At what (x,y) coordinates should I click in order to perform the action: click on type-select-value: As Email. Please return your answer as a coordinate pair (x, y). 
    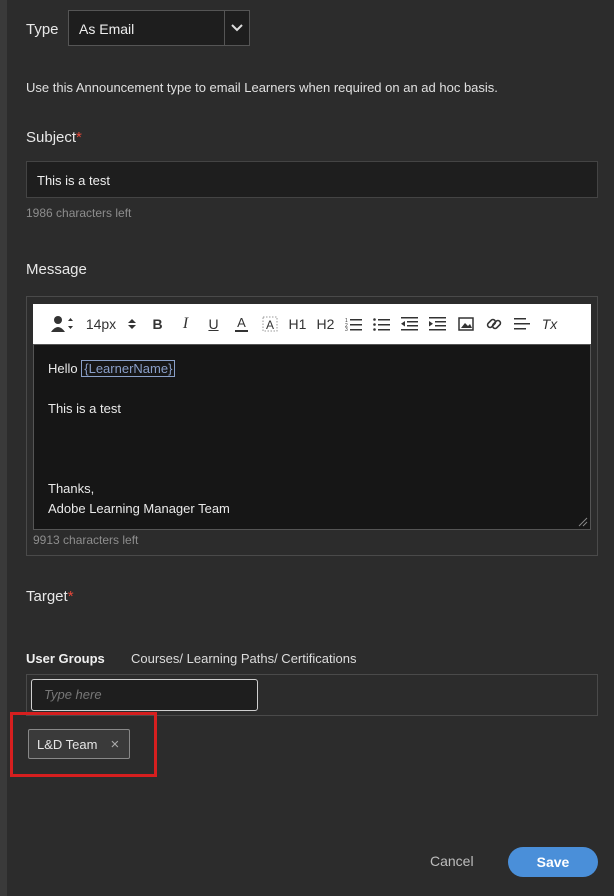
    Looking at the image, I should click on (107, 29).